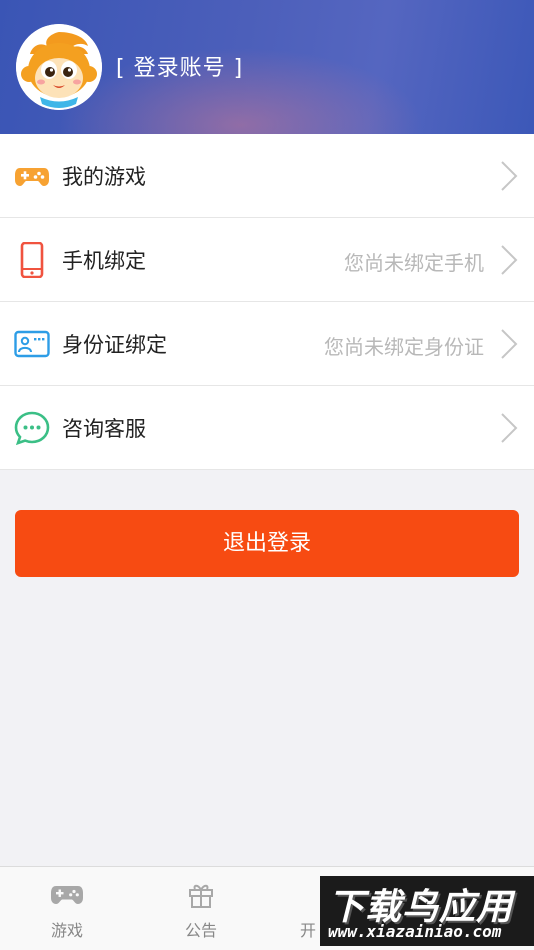 The width and height of the screenshot is (534, 950). I want to click on chat-icon, so click(32, 428).